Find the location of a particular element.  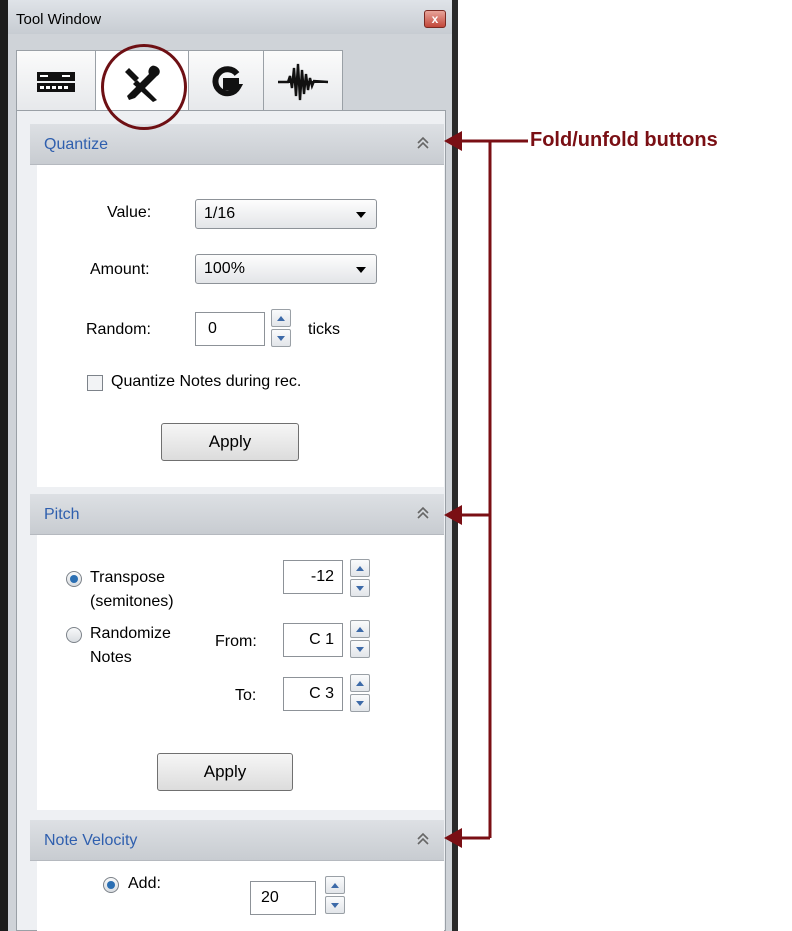

to-input: C 3 is located at coordinates (313, 694).